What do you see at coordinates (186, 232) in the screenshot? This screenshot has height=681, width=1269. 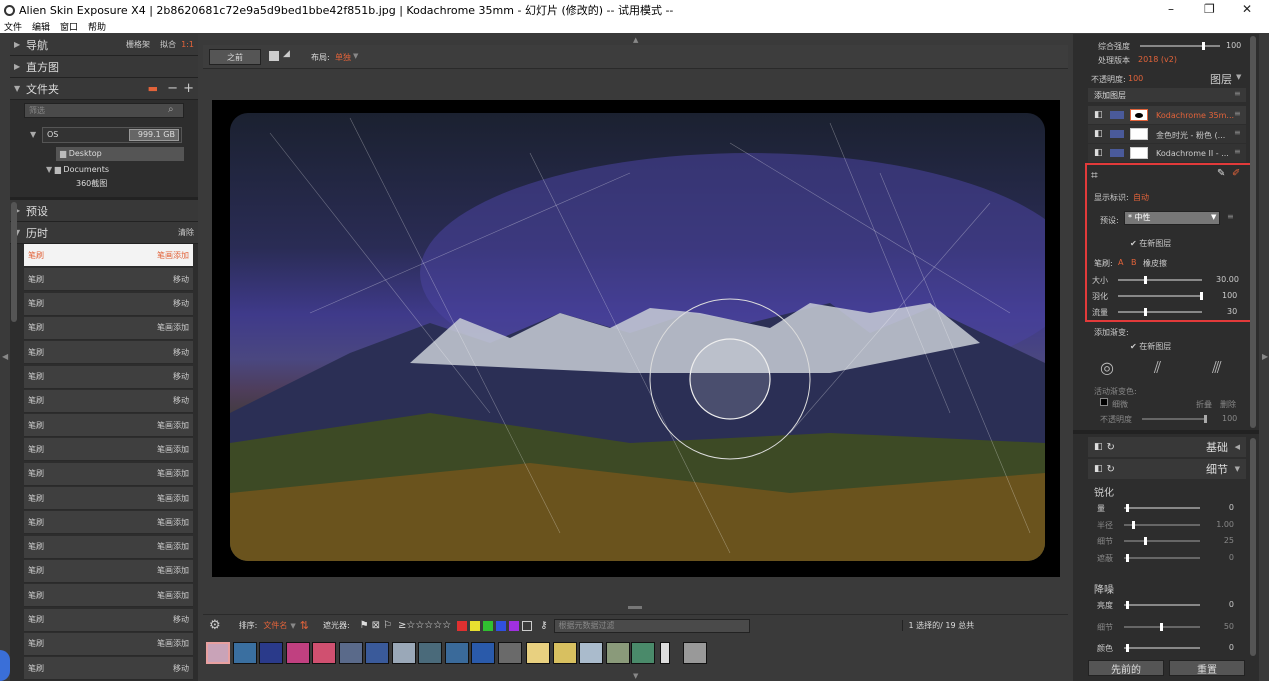 I see `history-clear-button: 清除` at bounding box center [186, 232].